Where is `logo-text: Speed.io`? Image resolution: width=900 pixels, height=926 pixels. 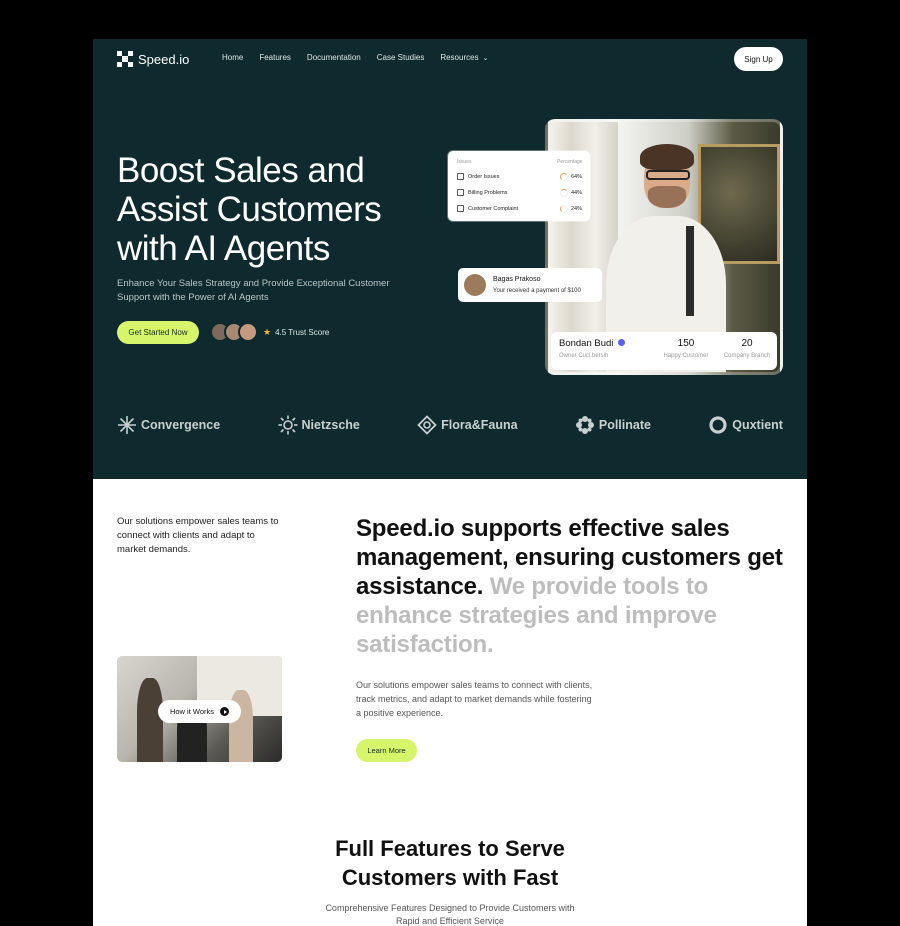 logo-text: Speed.io is located at coordinates (164, 59).